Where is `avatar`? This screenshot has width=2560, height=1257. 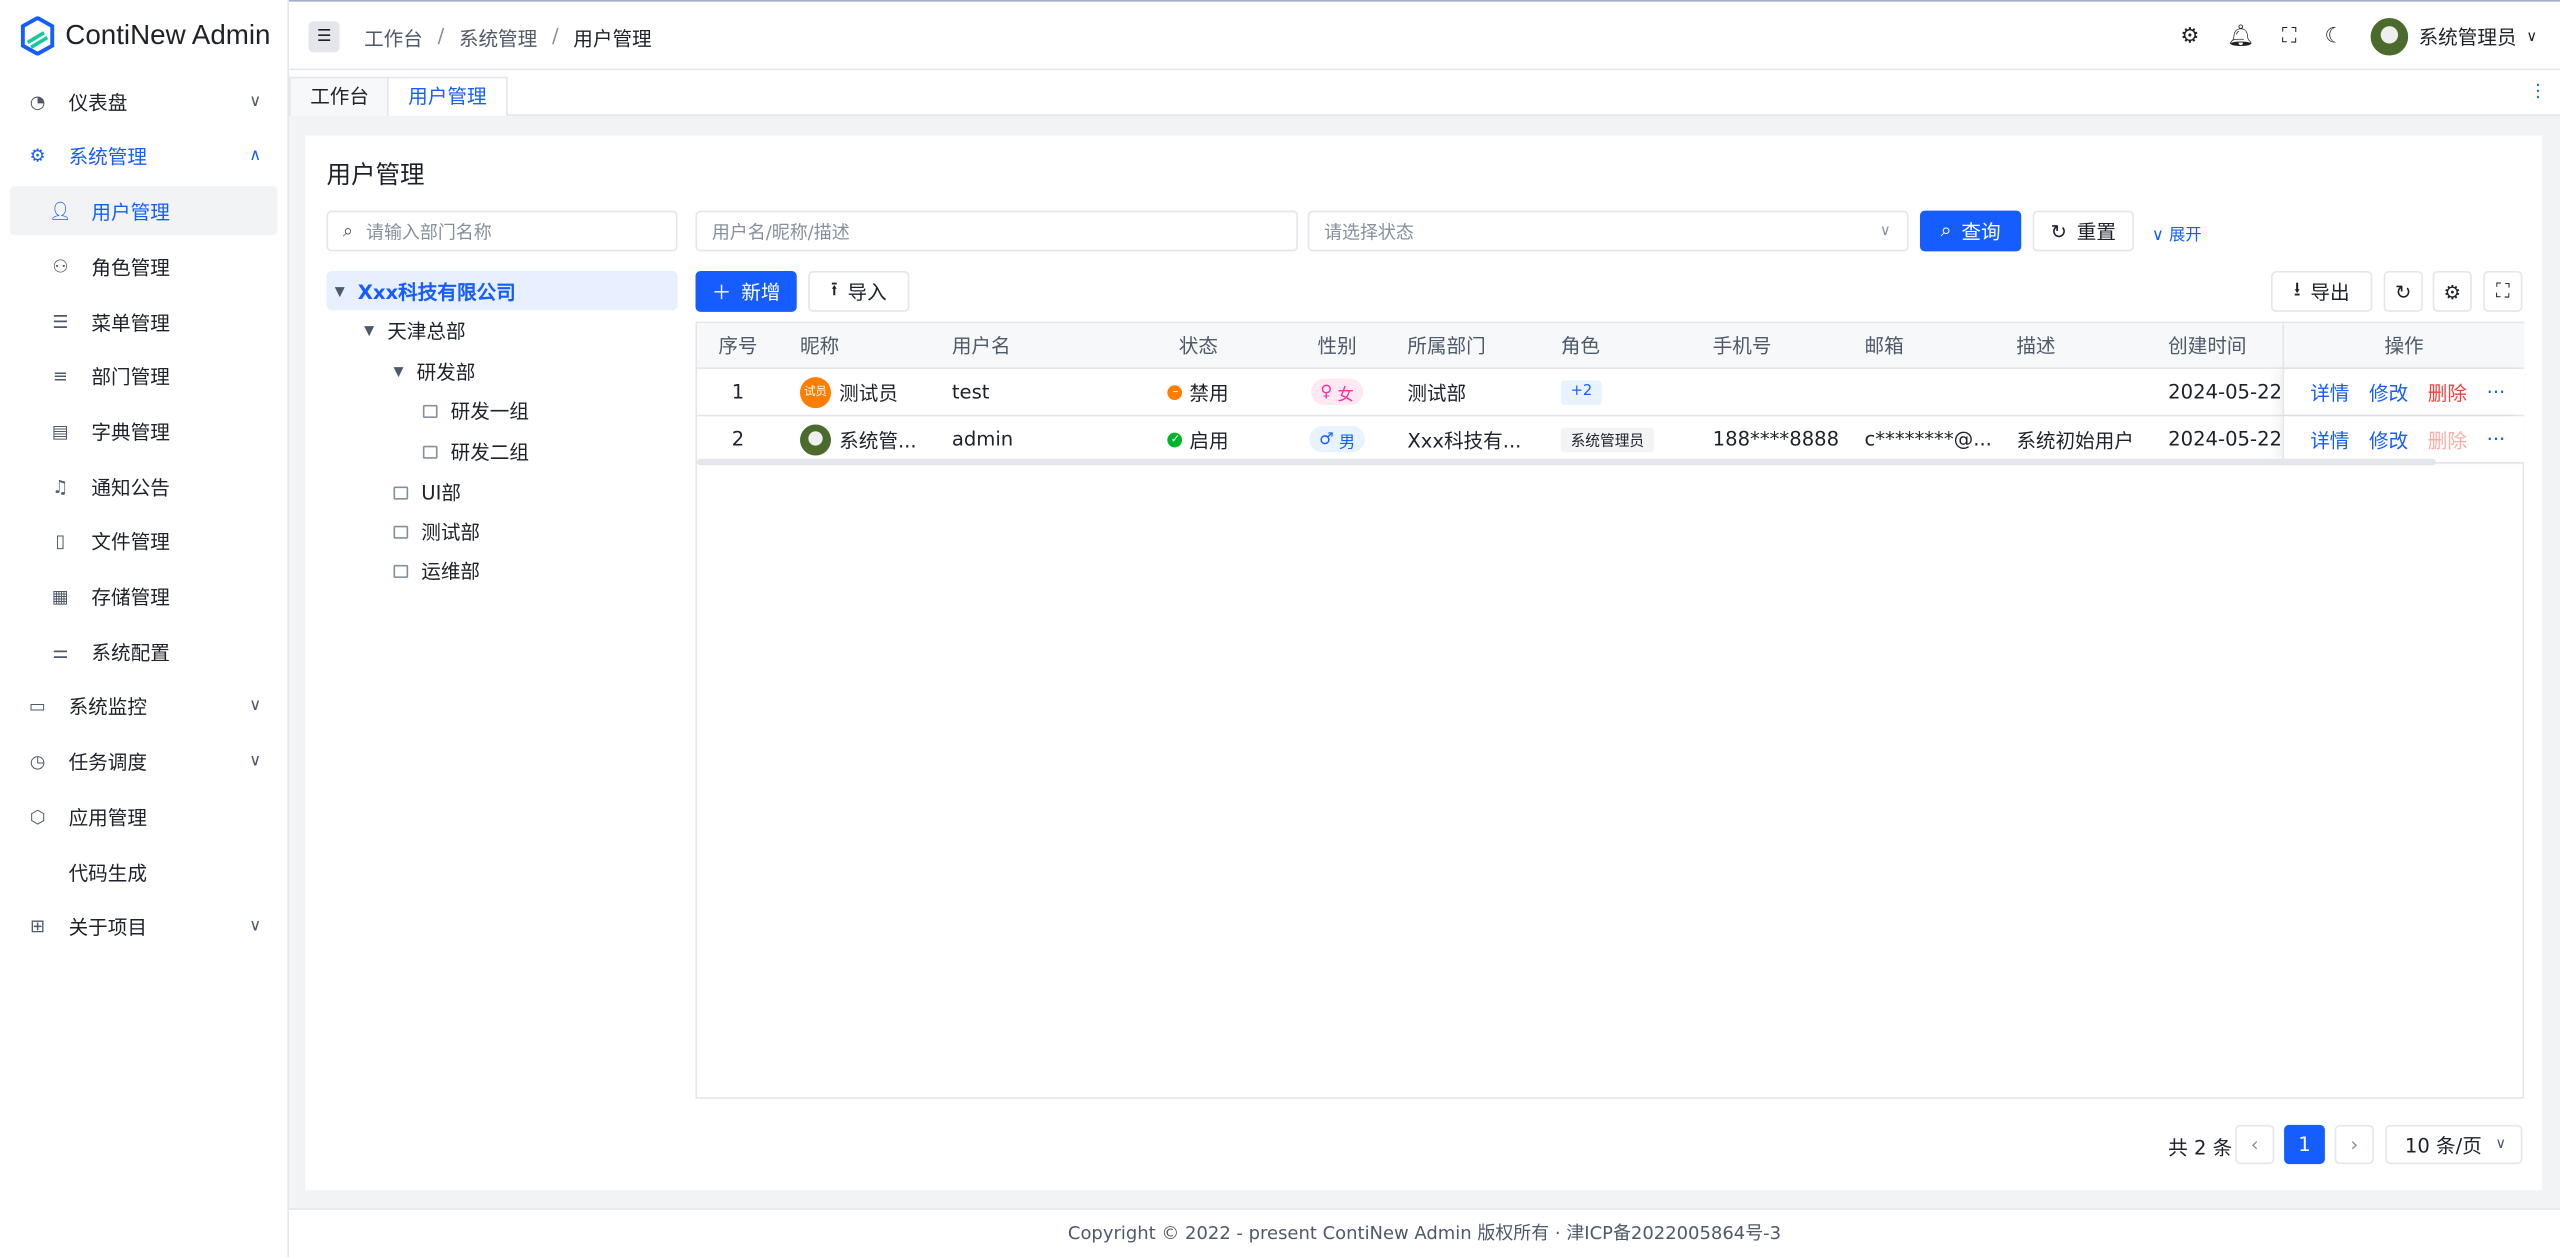
avatar is located at coordinates (815, 439).